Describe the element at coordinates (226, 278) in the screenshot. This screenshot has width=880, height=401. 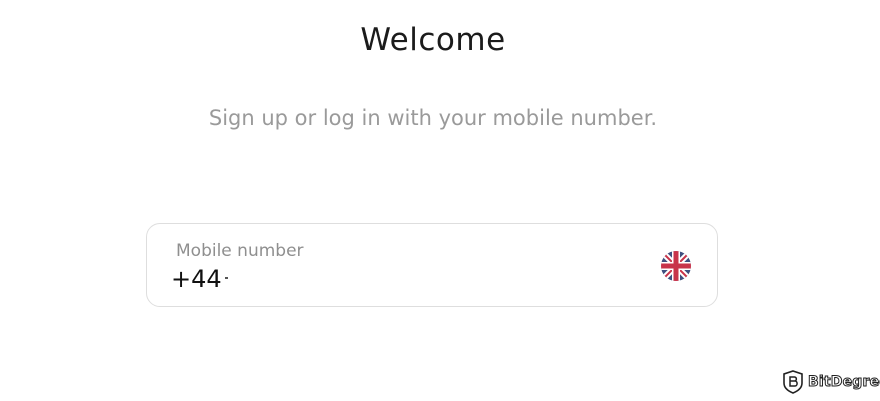
I see `text-cursor` at that location.